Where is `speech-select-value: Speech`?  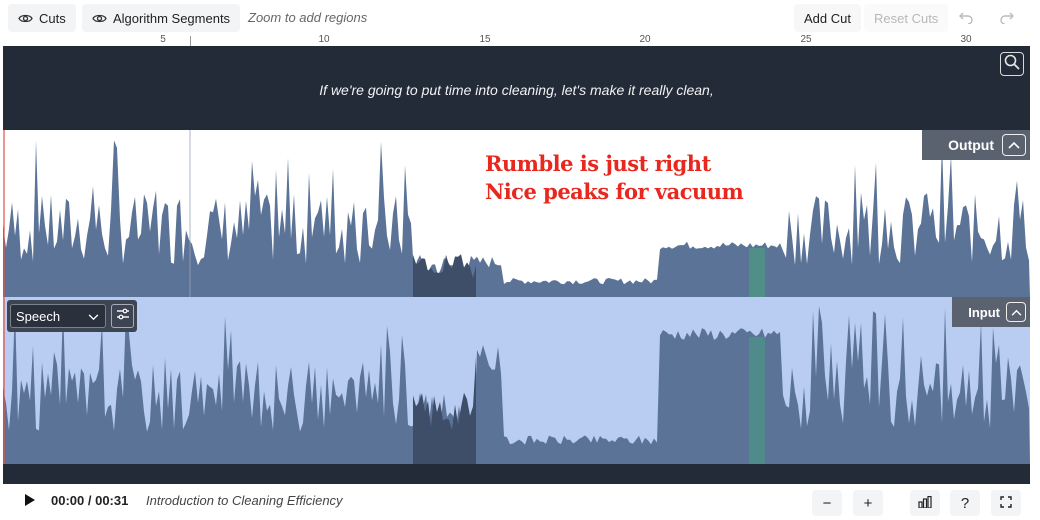 speech-select-value: Speech is located at coordinates (38, 316).